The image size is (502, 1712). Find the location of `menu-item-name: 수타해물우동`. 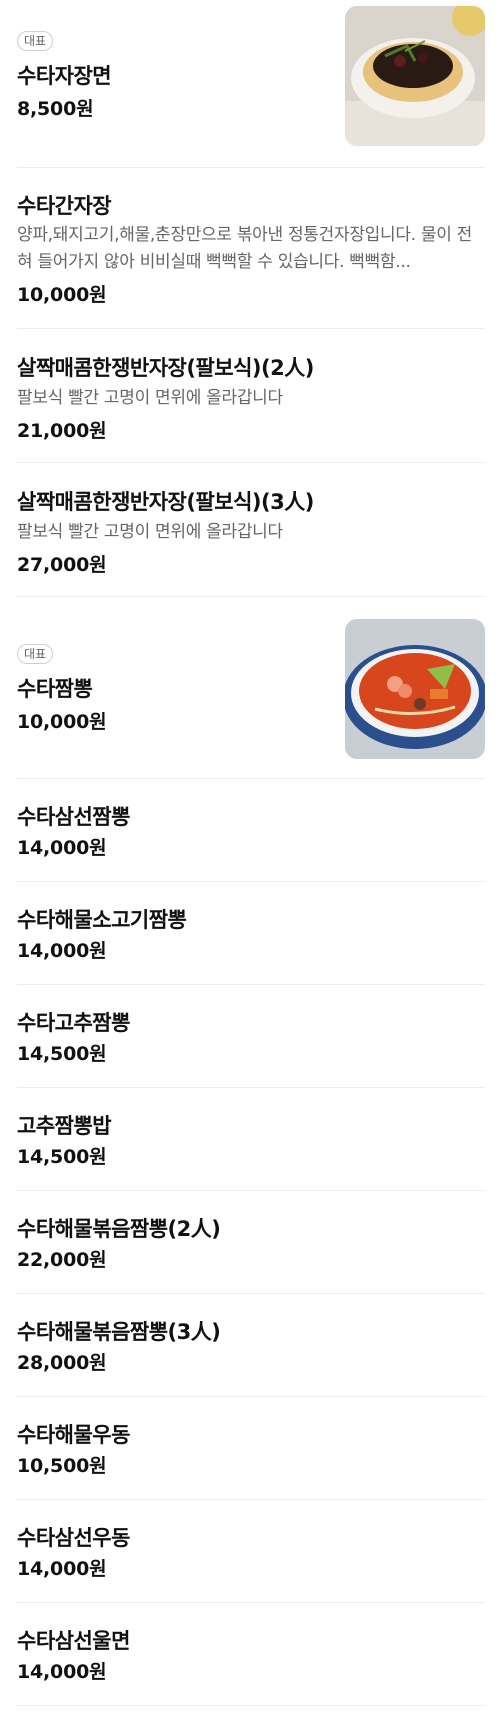

menu-item-name: 수타해물우동 is located at coordinates (73, 1435).